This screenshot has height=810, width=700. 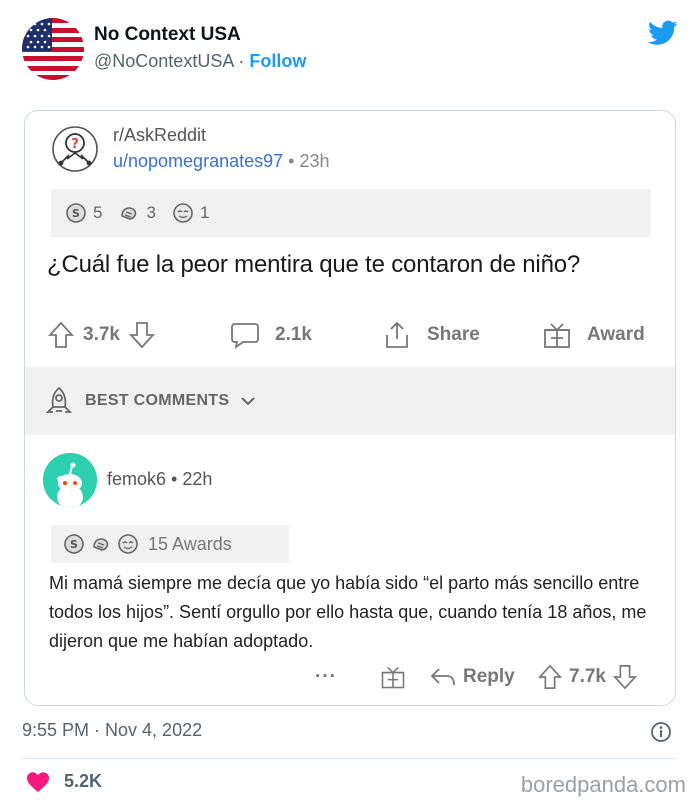 I want to click on reply-label: Reply, so click(x=489, y=676).